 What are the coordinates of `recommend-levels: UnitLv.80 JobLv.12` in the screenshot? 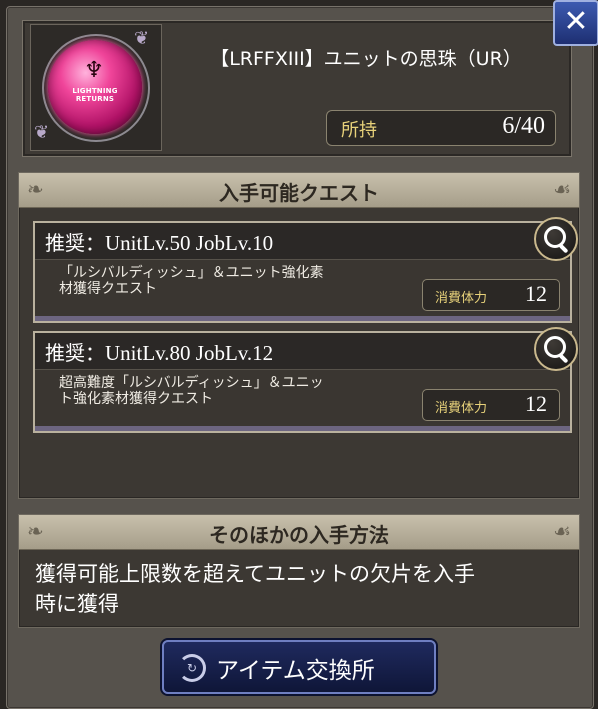 It's located at (189, 353).